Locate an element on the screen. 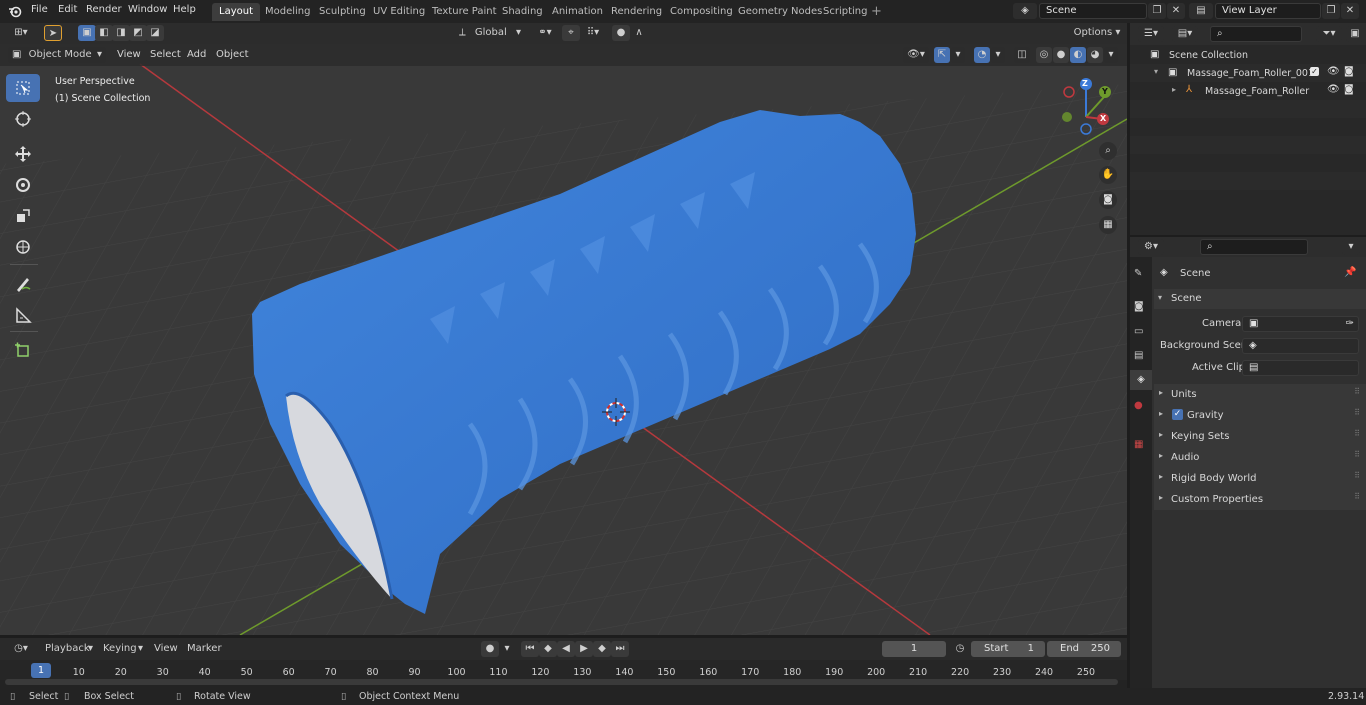  eye-icon: 👁 is located at coordinates (1333, 71).